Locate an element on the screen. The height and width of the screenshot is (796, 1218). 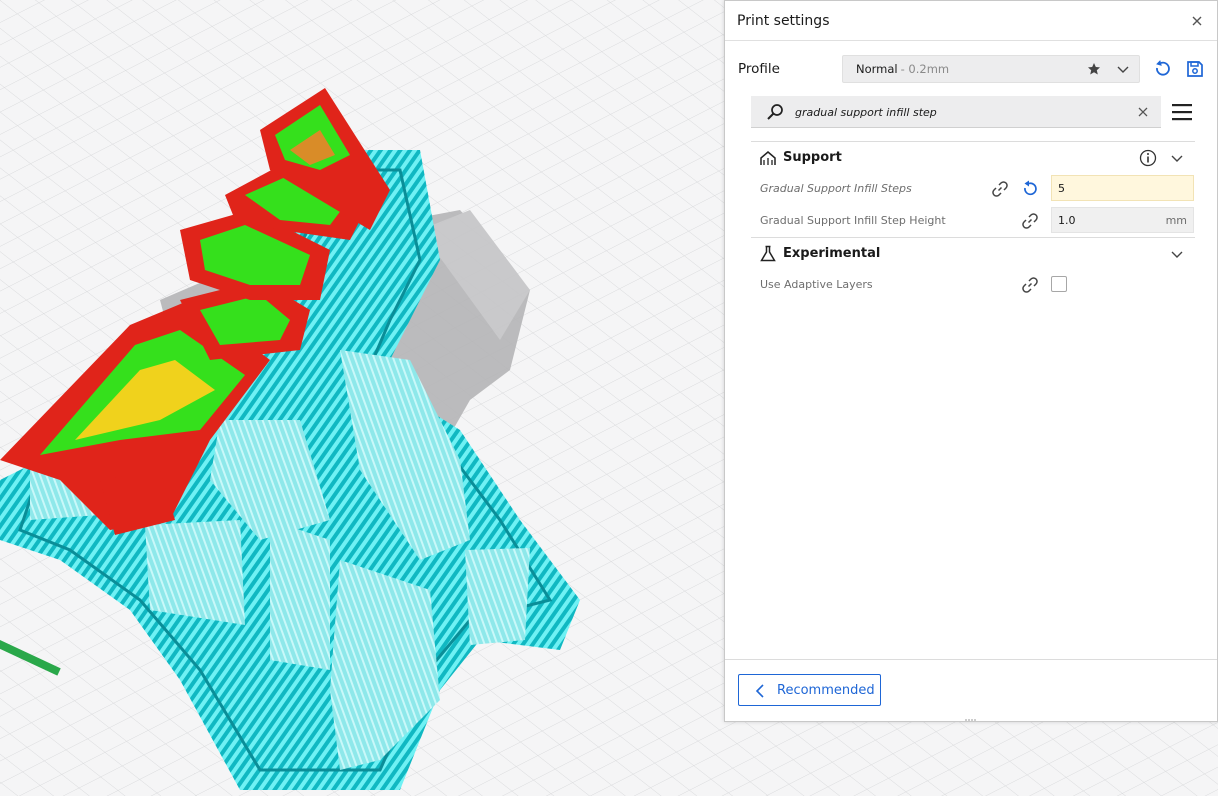
setting-label: Gradual Support Infill Steps is located at coordinates (836, 188).